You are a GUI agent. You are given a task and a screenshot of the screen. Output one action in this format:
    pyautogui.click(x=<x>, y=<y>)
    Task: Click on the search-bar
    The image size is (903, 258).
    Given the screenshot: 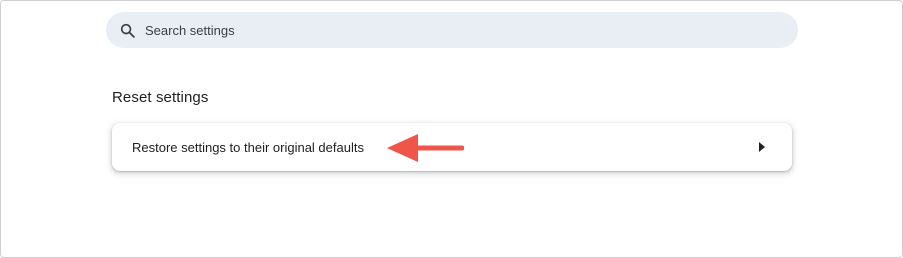 What is the action you would take?
    pyautogui.click(x=452, y=30)
    